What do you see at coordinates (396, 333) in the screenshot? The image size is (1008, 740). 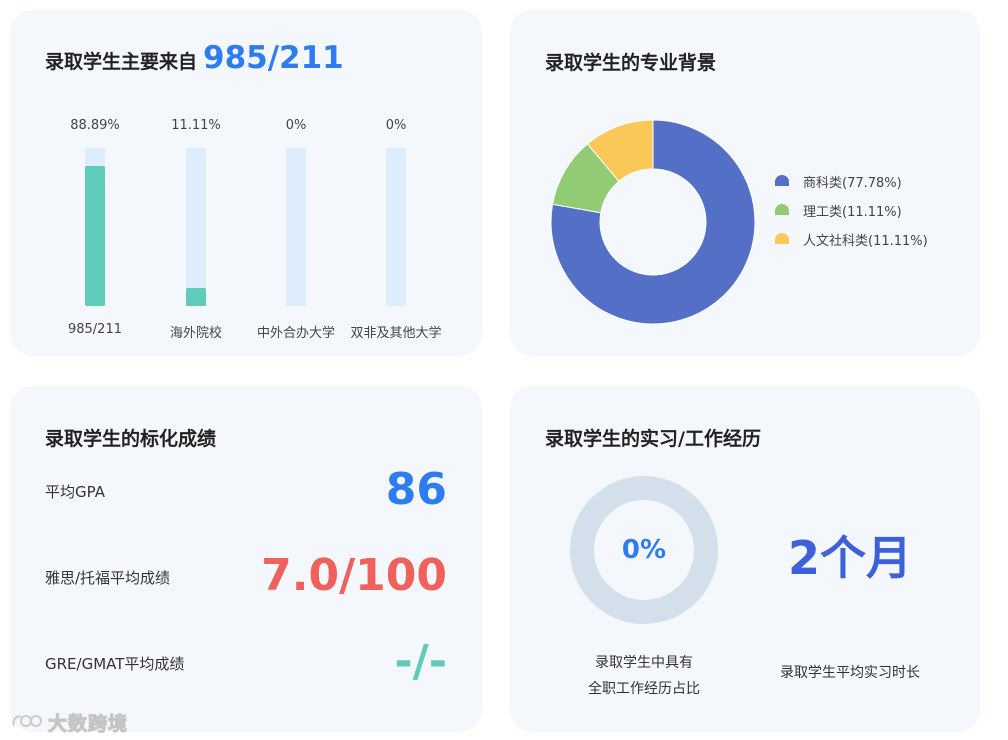 I see `bar-category-label: 双非及其他大学` at bounding box center [396, 333].